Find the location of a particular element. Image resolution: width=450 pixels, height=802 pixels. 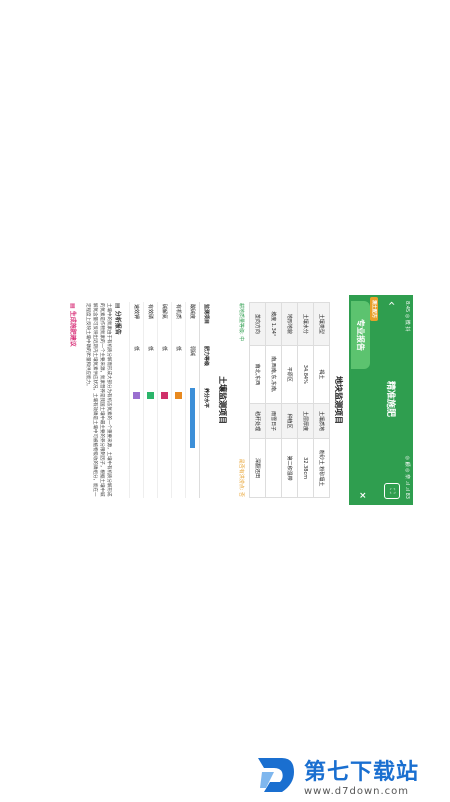

plot-info-v1: 34.84% is located at coordinates (305, 374).